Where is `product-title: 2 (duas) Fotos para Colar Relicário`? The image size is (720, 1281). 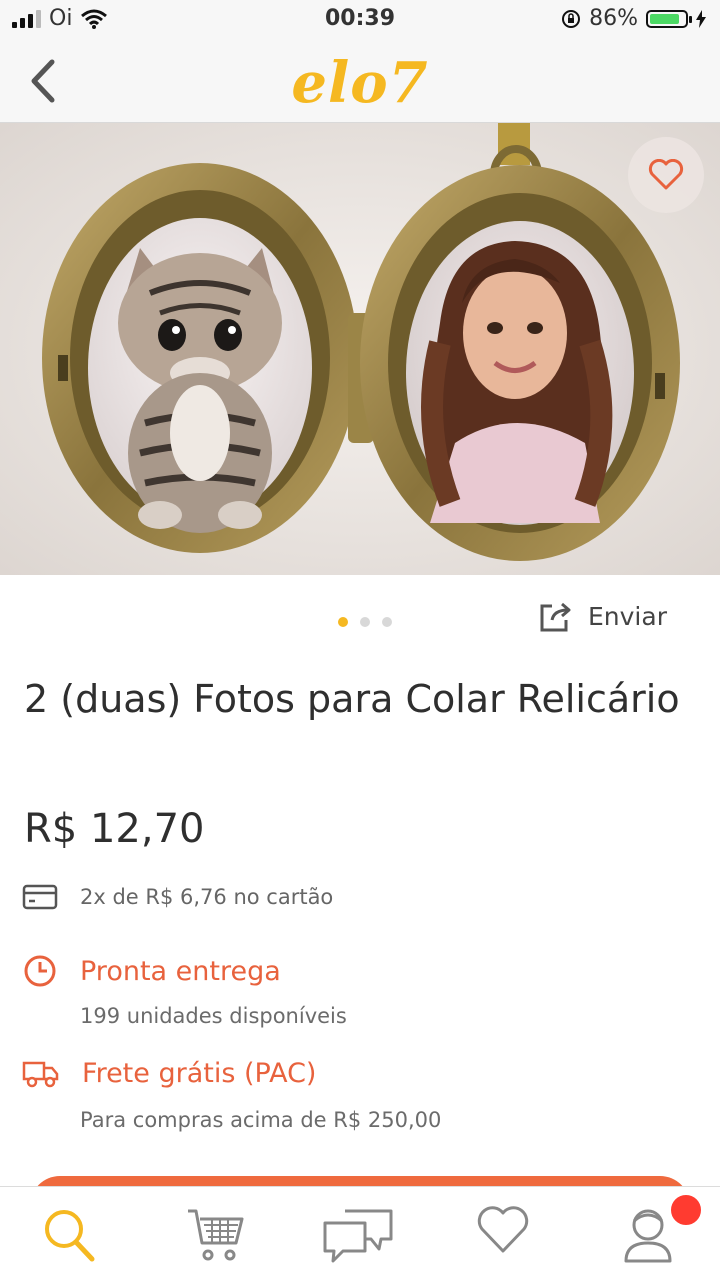 product-title: 2 (duas) Fotos para Colar Relicário is located at coordinates (352, 699).